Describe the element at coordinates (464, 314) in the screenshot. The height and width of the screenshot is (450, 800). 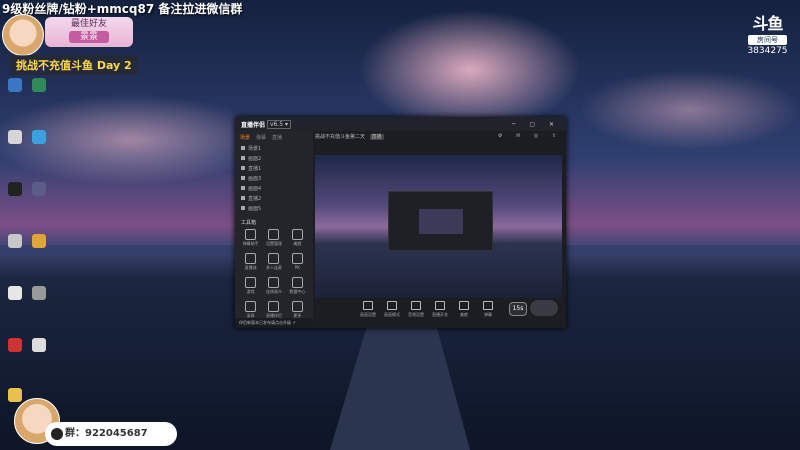
I see `bottom-button-label: 美颜` at that location.